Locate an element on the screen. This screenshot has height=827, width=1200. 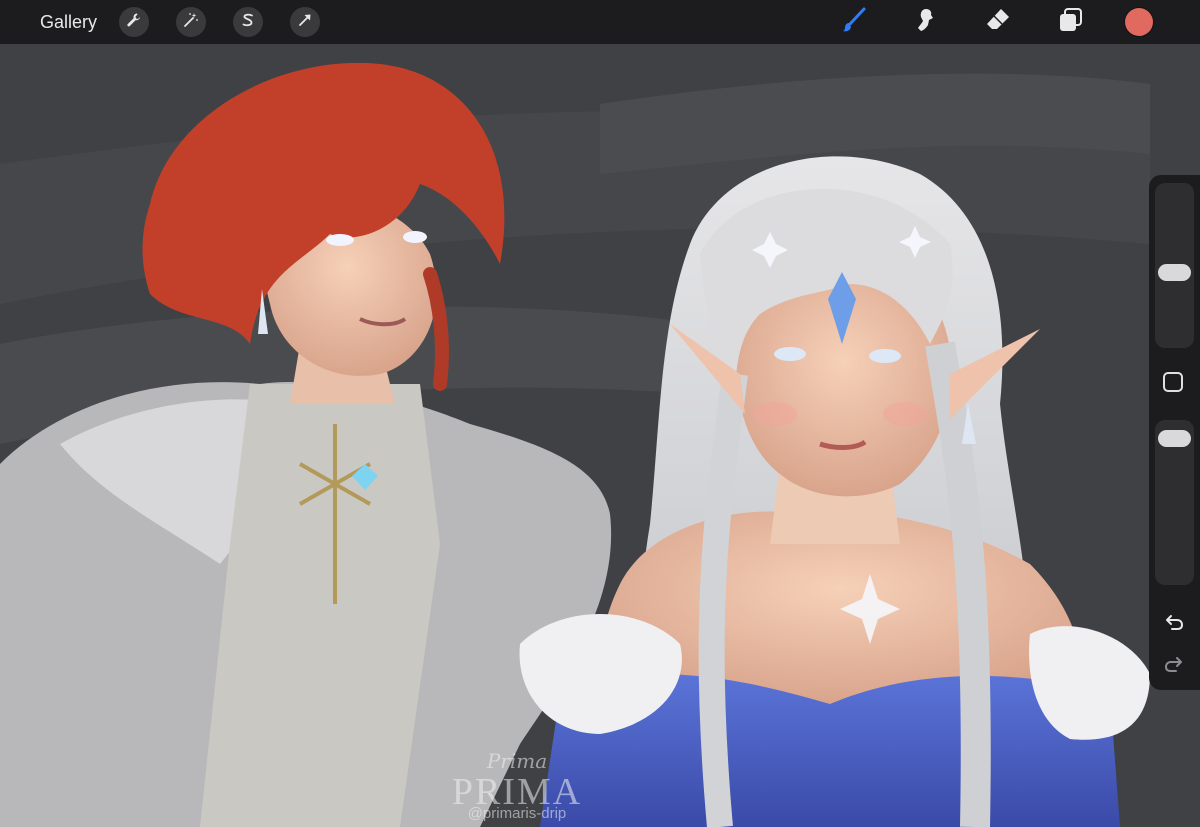
arrow-icon is located at coordinates (305, 22).